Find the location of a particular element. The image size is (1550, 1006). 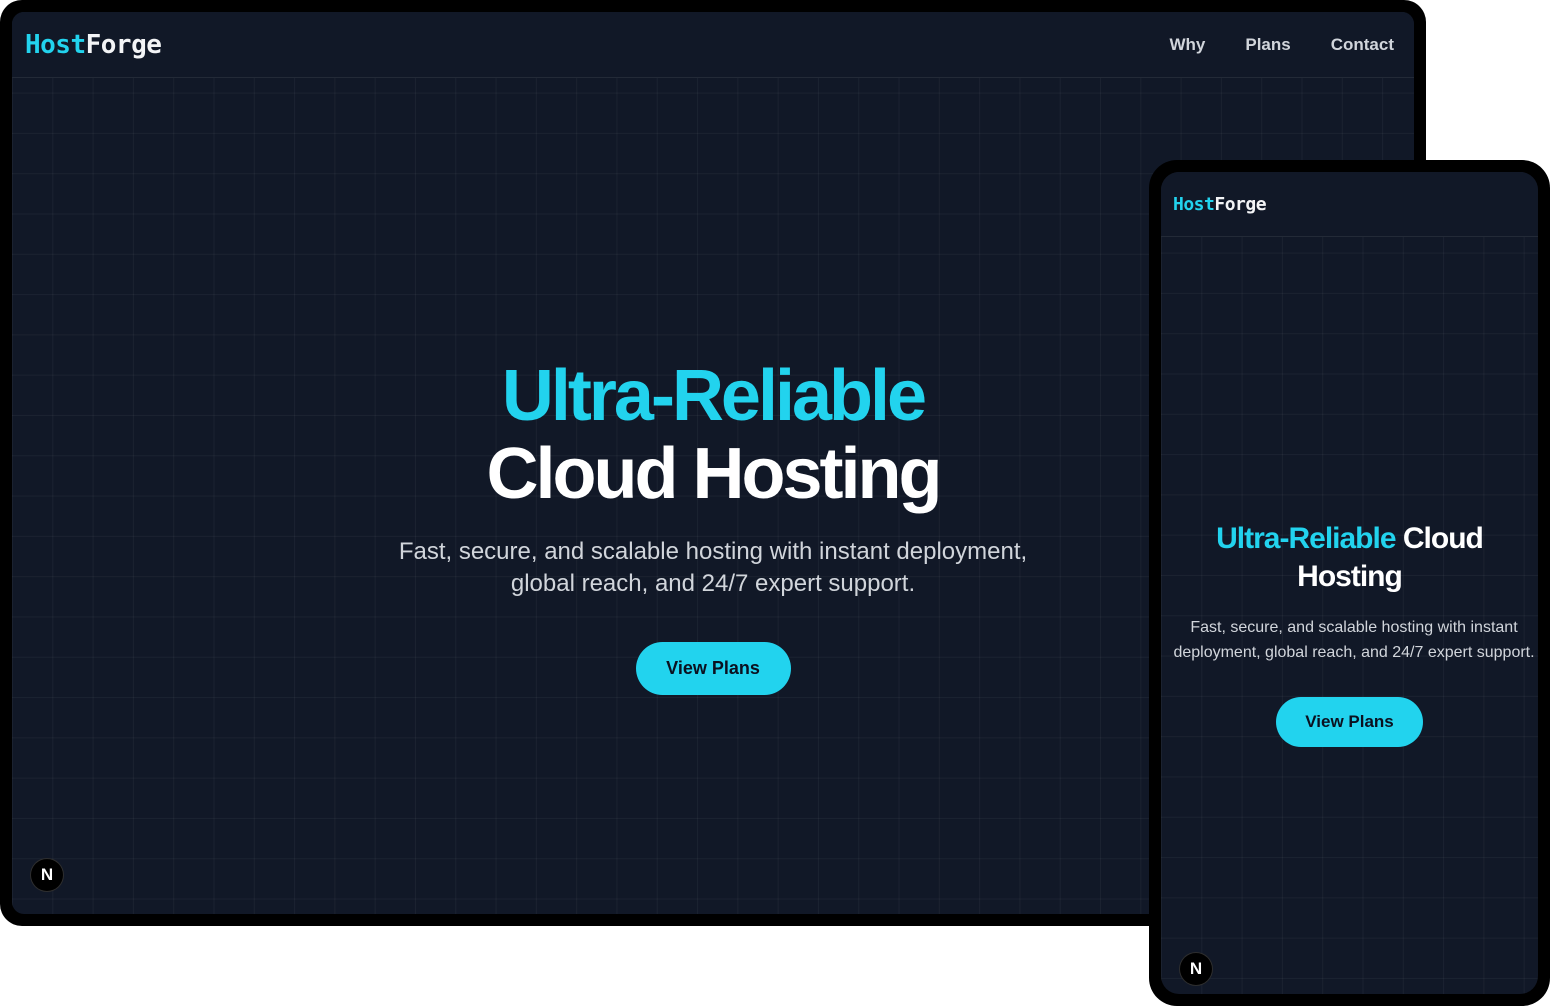

hero-title: Ultra-Reliable Cloud Hosting is located at coordinates (1349, 558).